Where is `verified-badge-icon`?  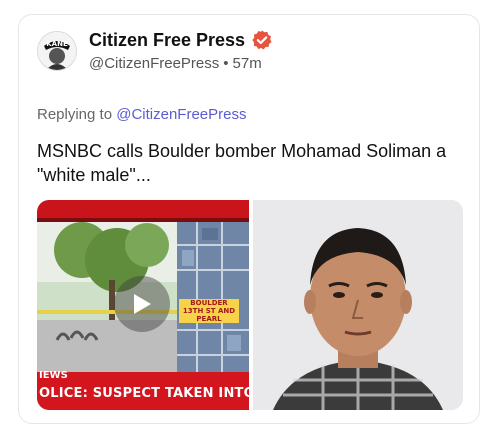 verified-badge-icon is located at coordinates (262, 40).